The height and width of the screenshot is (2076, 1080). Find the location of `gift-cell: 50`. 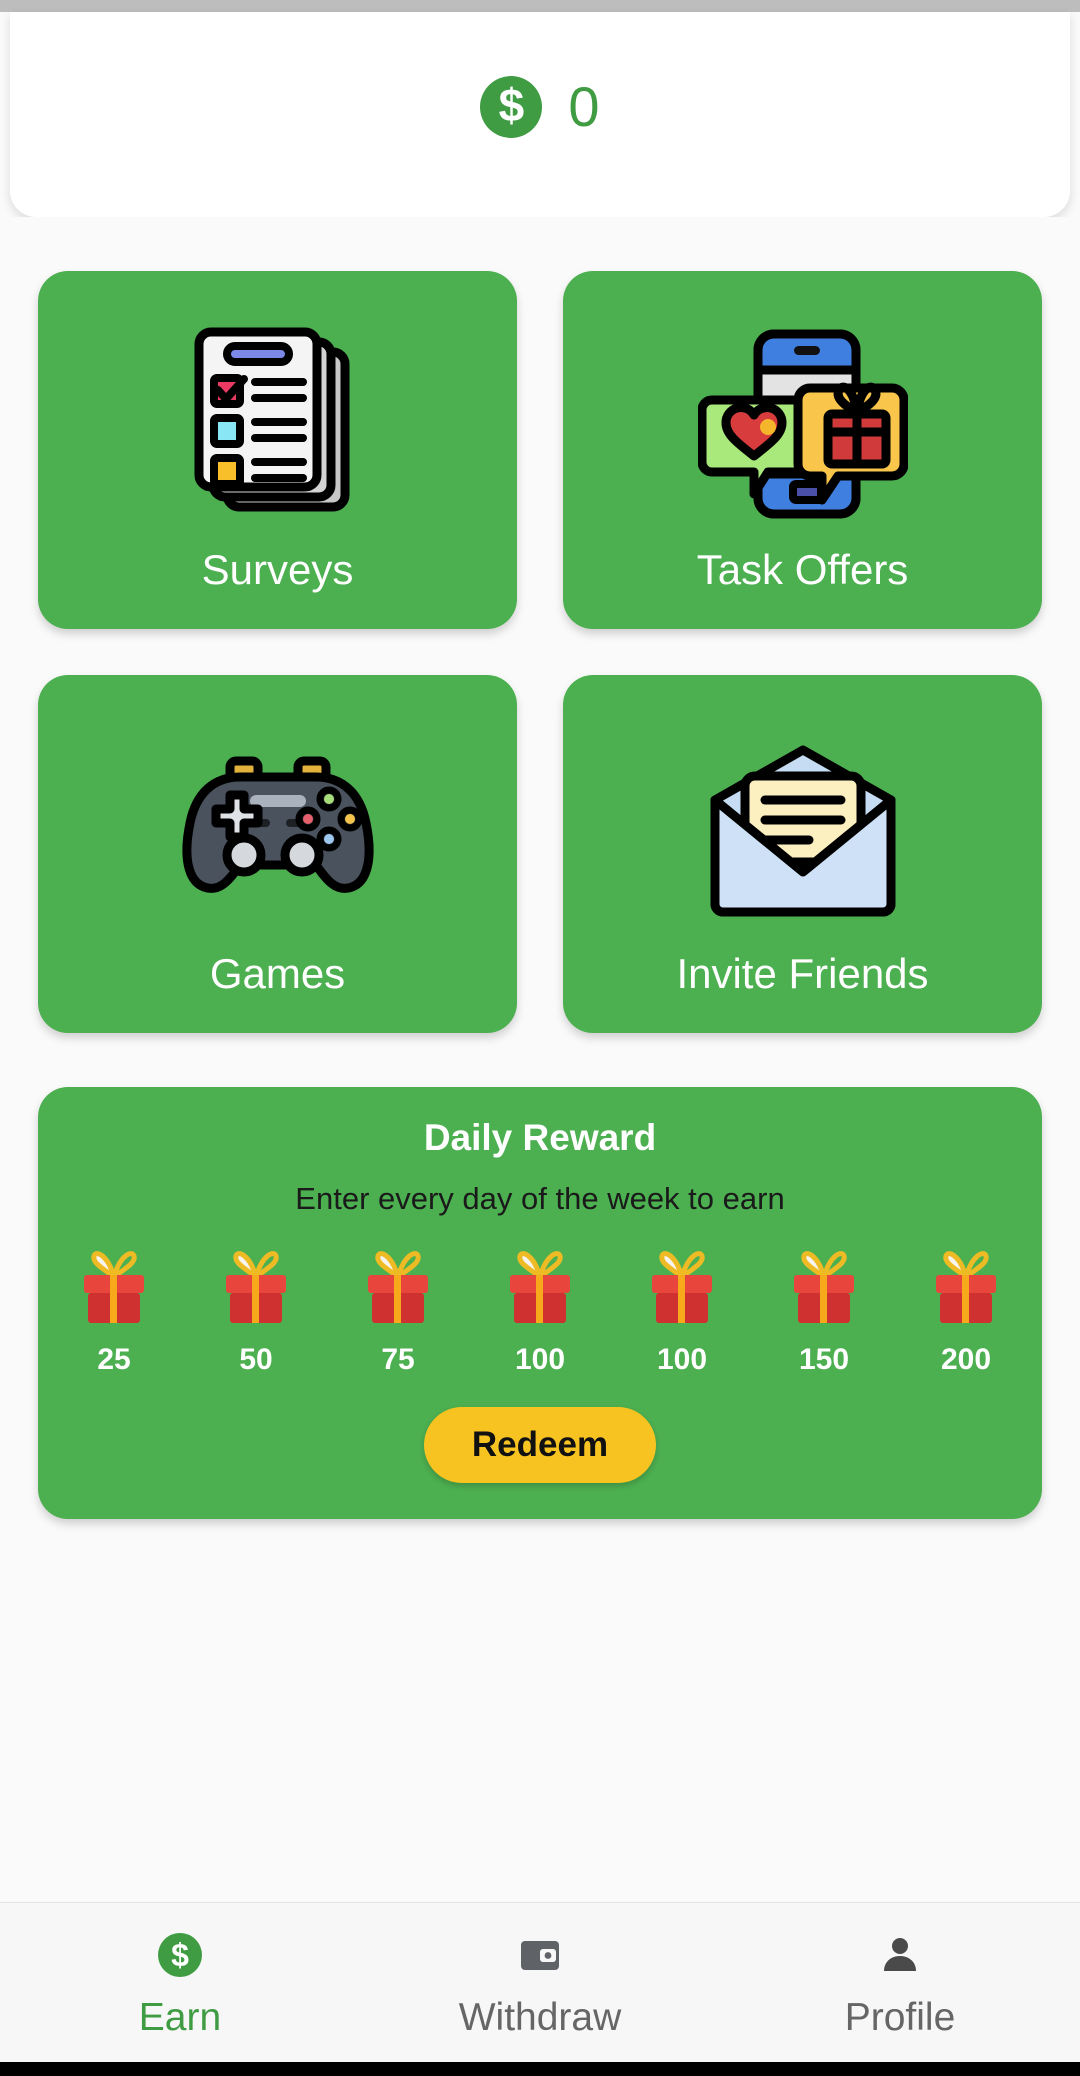

gift-cell: 50 is located at coordinates (256, 1314).